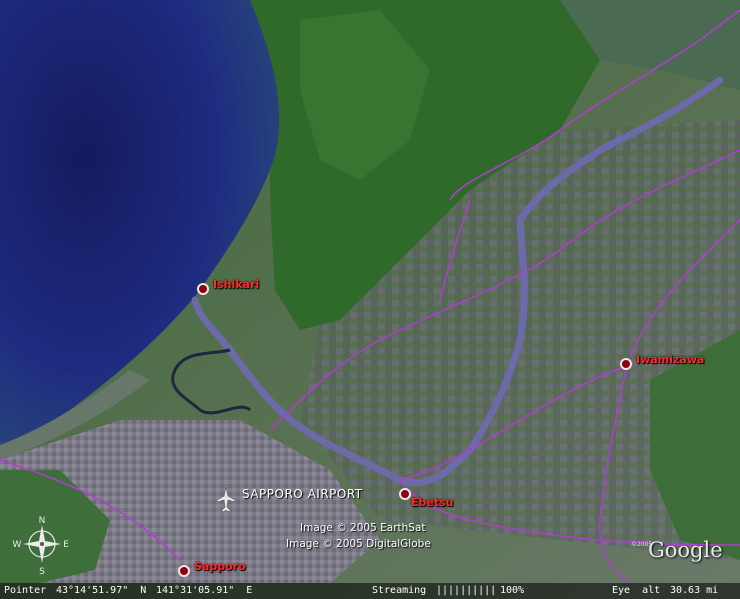 The width and height of the screenshot is (740, 599). Describe the element at coordinates (670, 359) in the screenshot. I see `place-label: Iwamizawa` at that location.